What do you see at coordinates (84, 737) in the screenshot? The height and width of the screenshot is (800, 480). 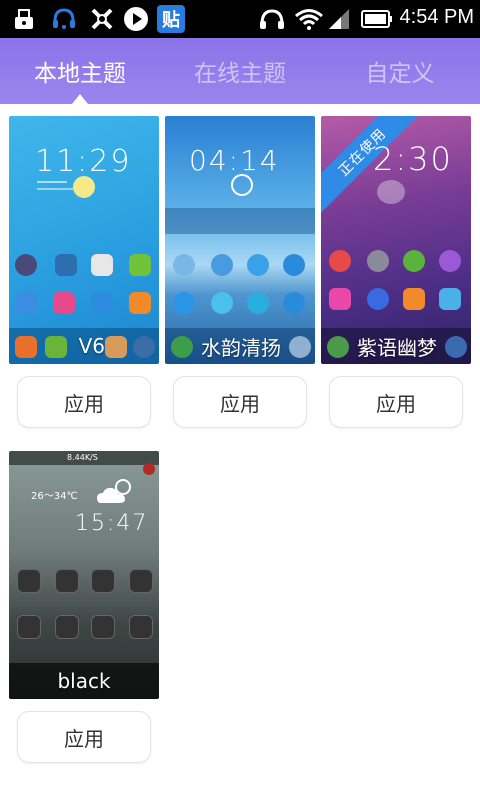 I see `apply-button-black: 应用` at bounding box center [84, 737].